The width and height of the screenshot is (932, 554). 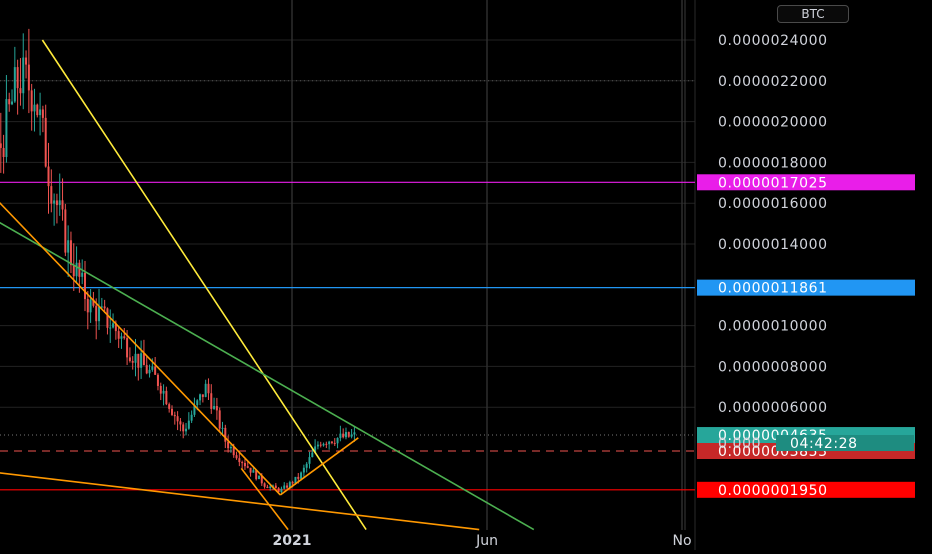 I want to click on price-axis-label: 0.0000022000, so click(x=773, y=82).